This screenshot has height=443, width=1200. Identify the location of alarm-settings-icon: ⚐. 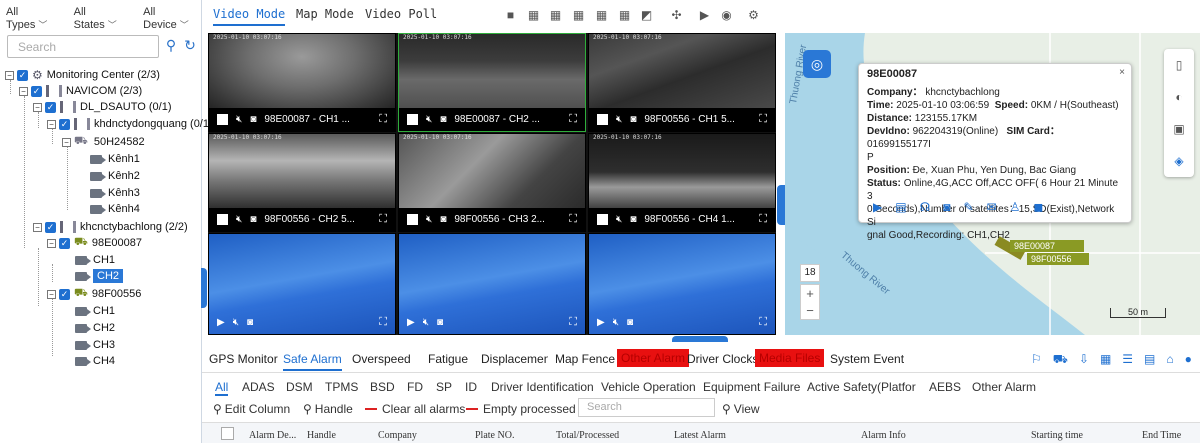
(1036, 360).